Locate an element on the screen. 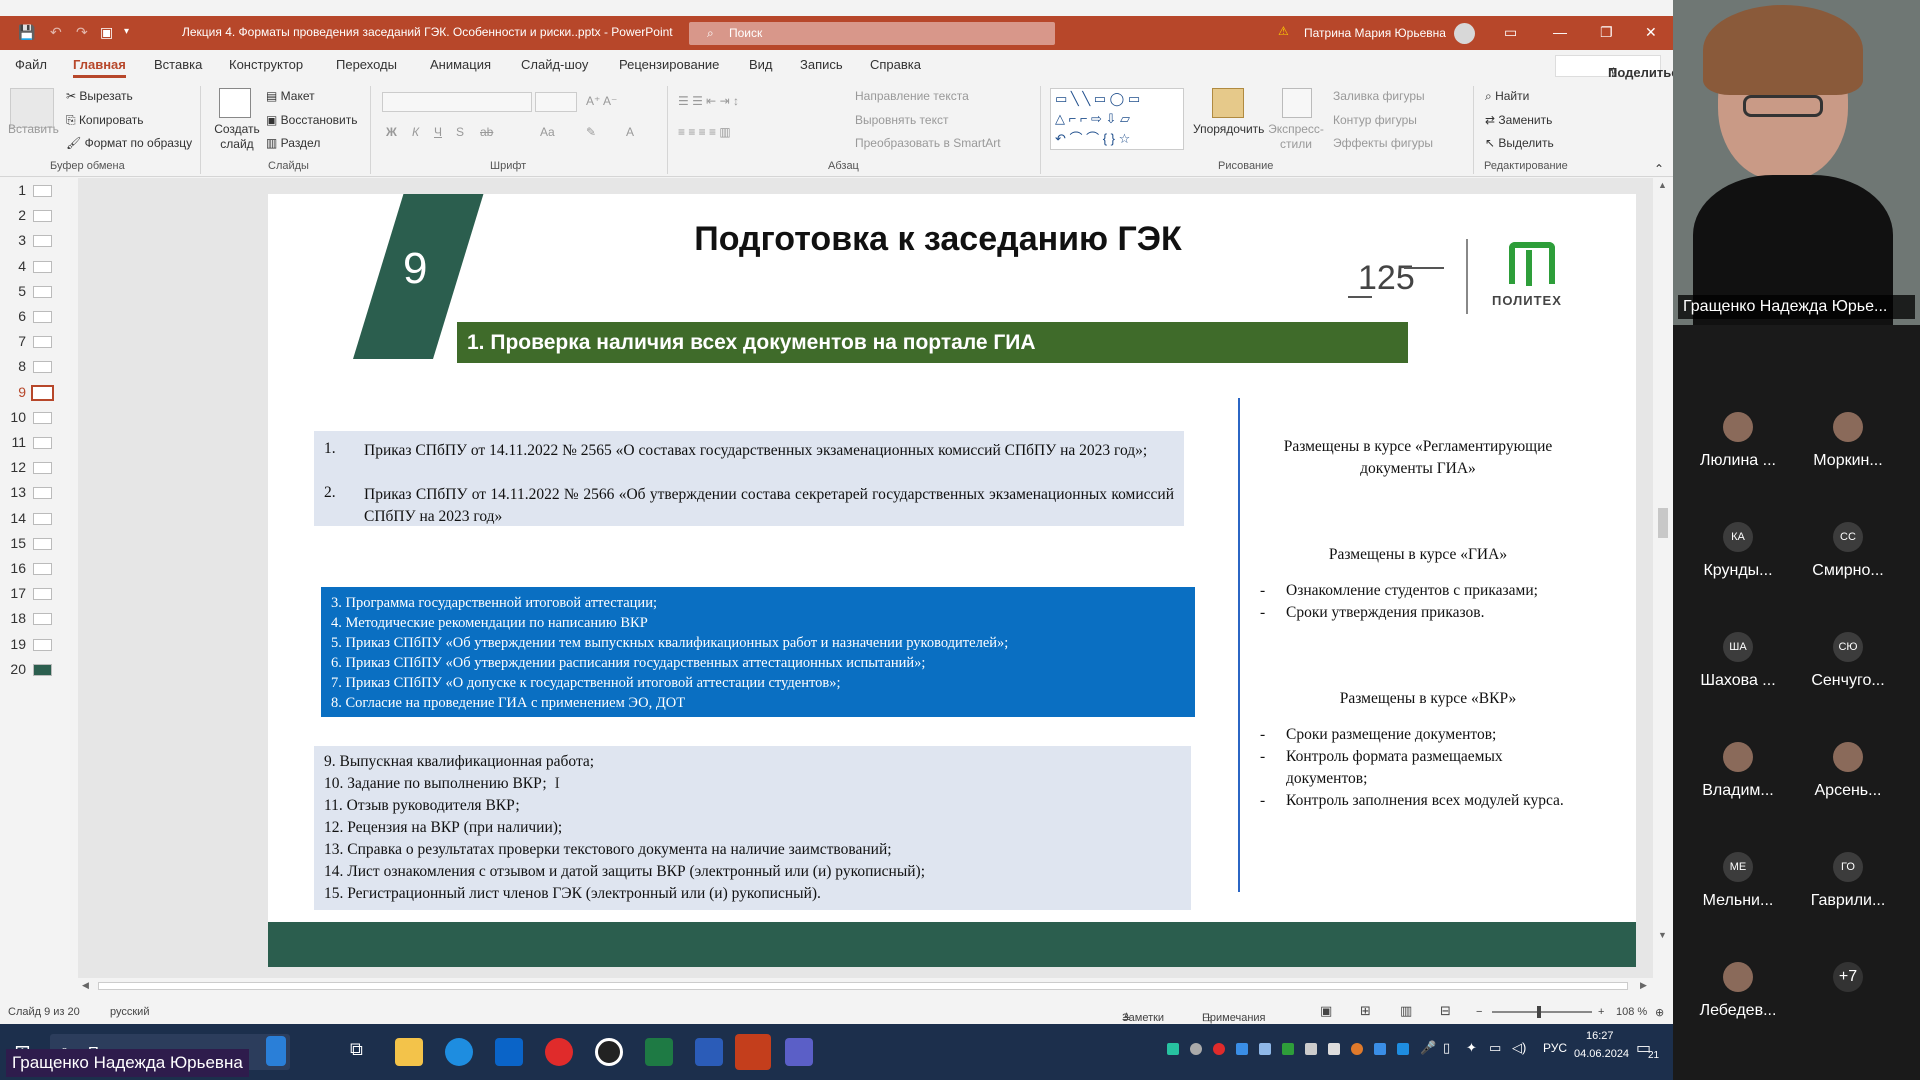 The image size is (1920, 1080). slide-thumbnail: 9 is located at coordinates (38, 394).